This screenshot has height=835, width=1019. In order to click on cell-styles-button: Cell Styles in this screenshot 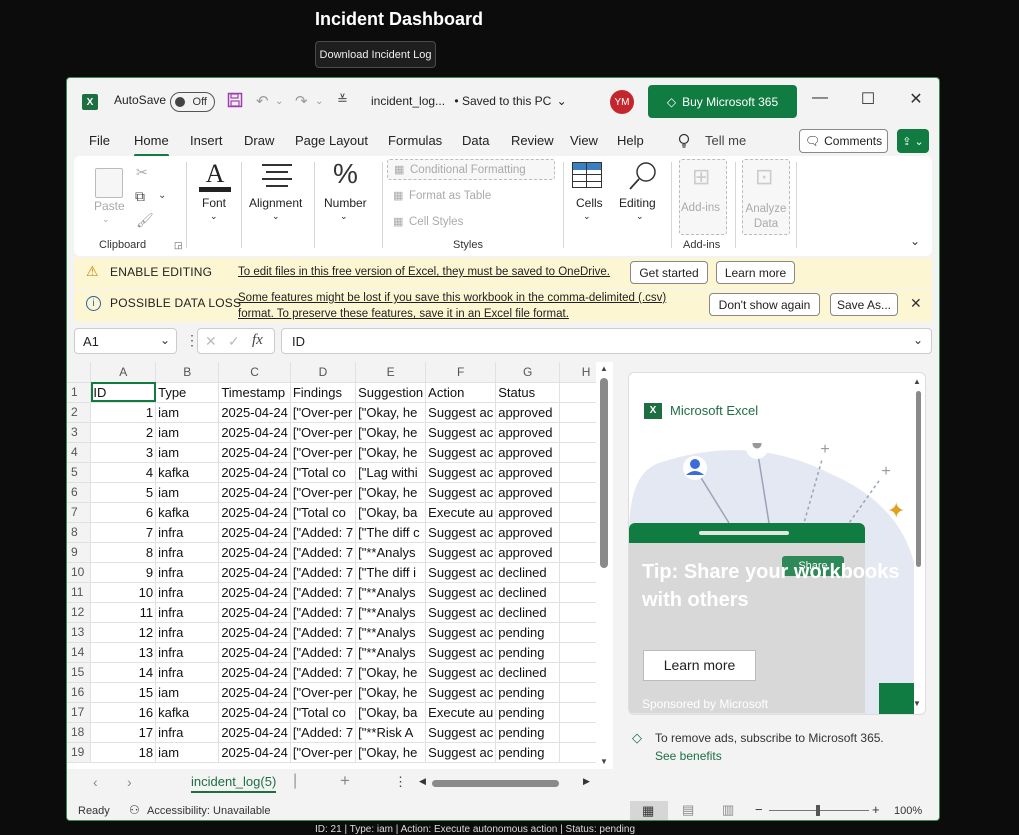, I will do `click(436, 222)`.